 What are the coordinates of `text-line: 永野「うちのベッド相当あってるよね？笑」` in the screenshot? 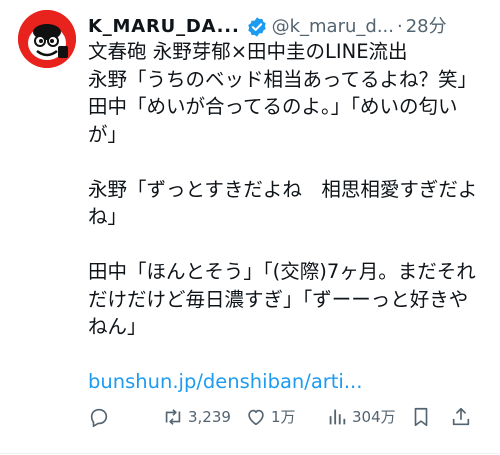 It's located at (283, 79).